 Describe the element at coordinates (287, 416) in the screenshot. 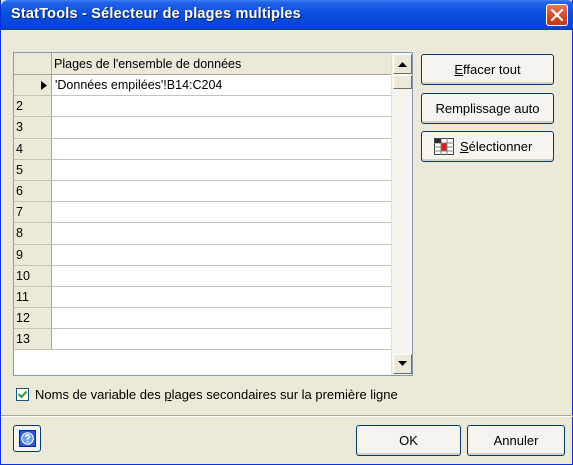

I see `footer-divider` at that location.